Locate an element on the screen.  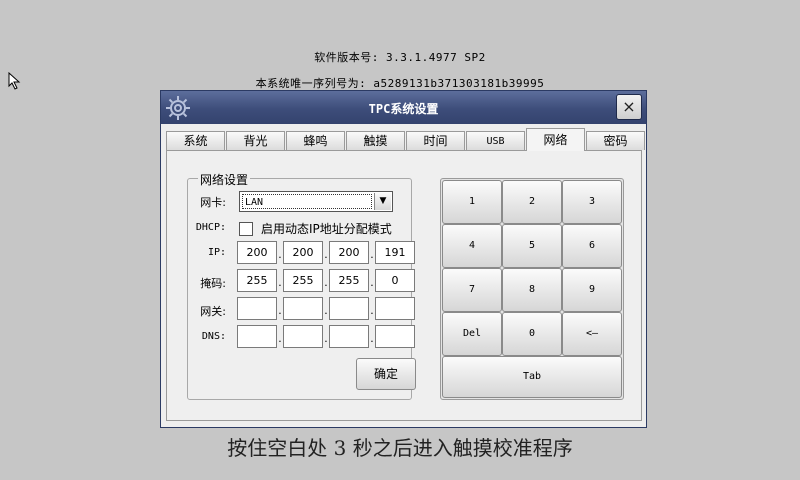
group-title: 网络设置 is located at coordinates (224, 179).